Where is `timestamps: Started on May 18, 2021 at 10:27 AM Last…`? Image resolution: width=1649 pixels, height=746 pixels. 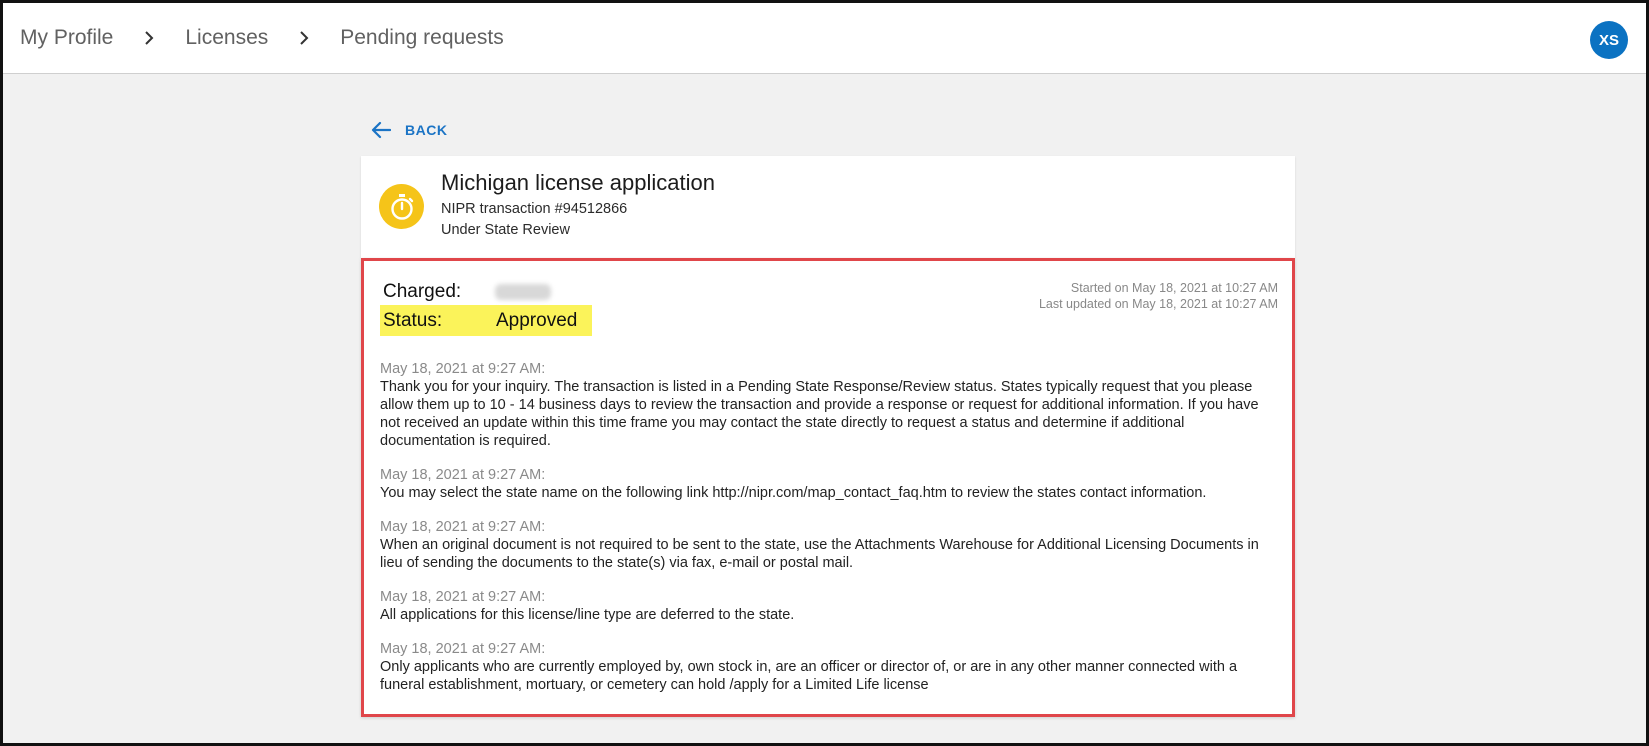 timestamps: Started on May 18, 2021 at 10:27 AM Last… is located at coordinates (1158, 296).